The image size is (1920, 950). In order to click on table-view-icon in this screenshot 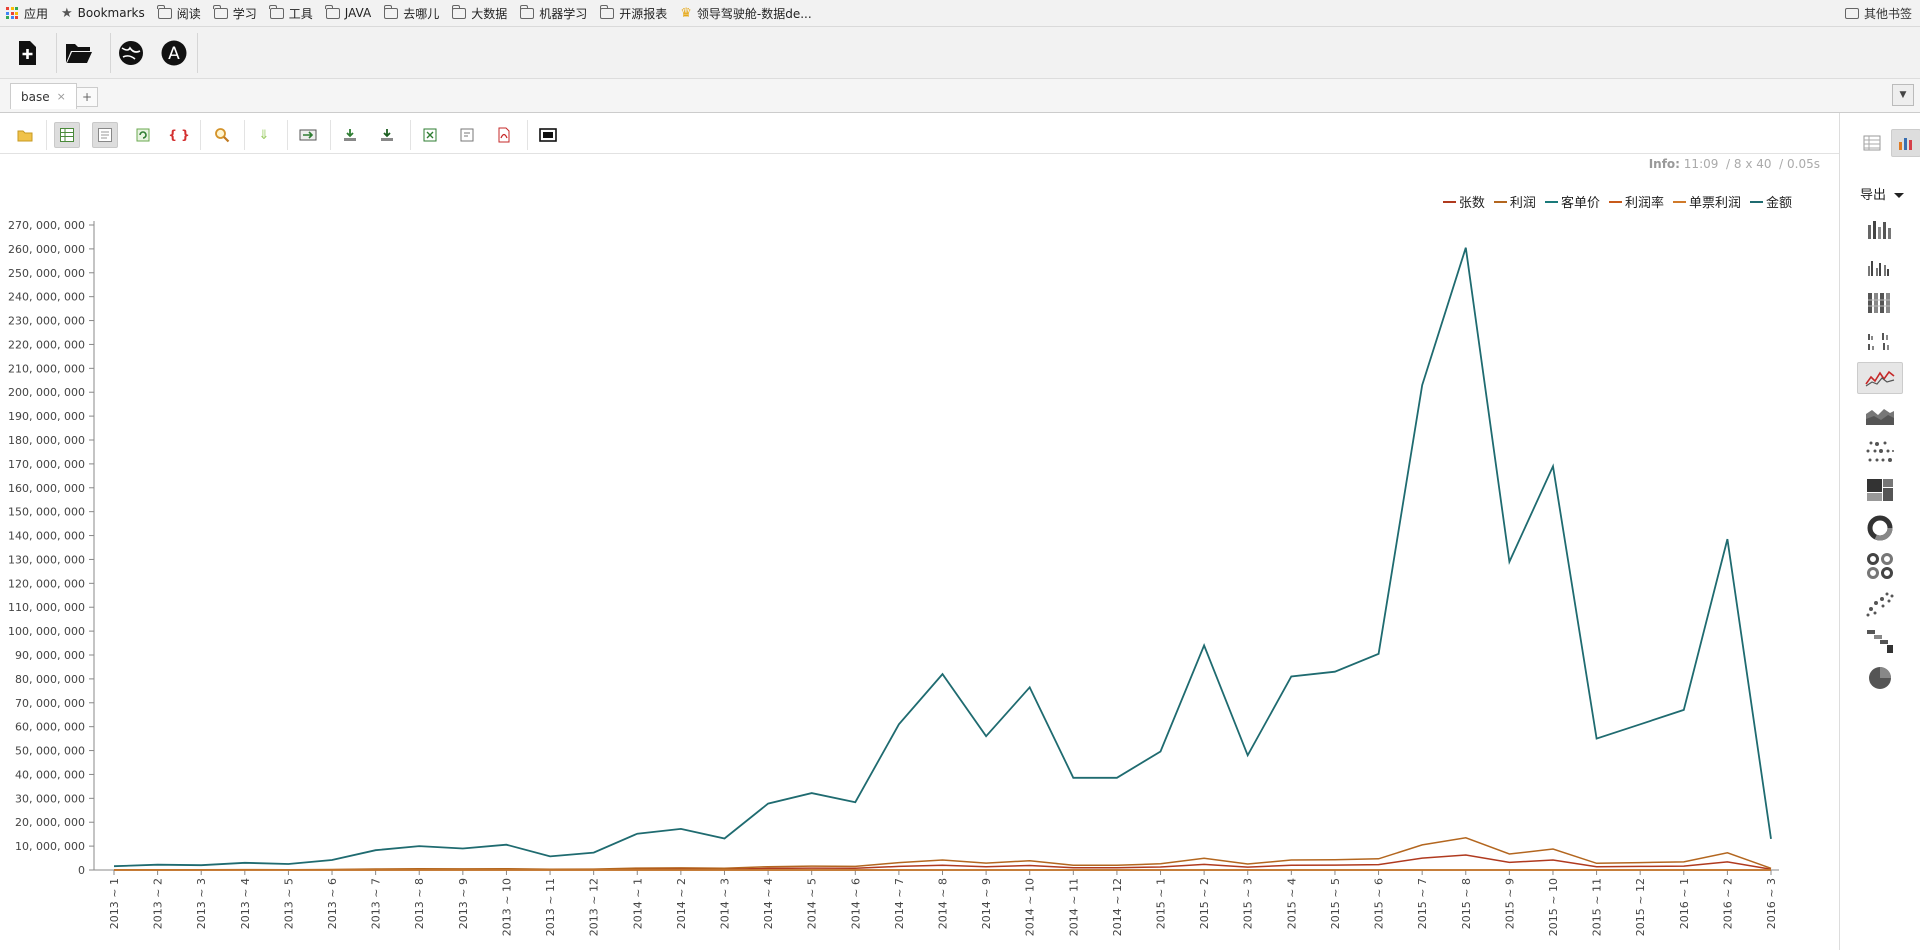, I will do `click(67, 135)`.